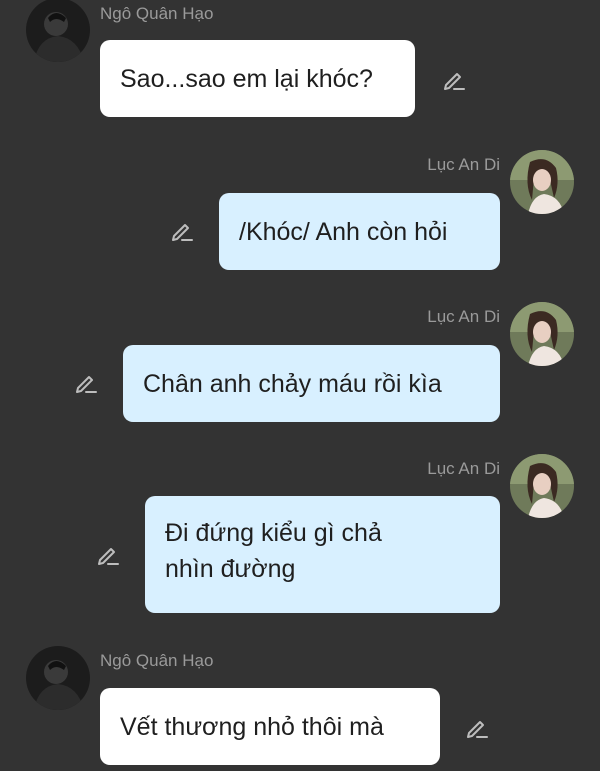 The width and height of the screenshot is (600, 771). I want to click on message-text-line: nhìn đường, so click(230, 569).